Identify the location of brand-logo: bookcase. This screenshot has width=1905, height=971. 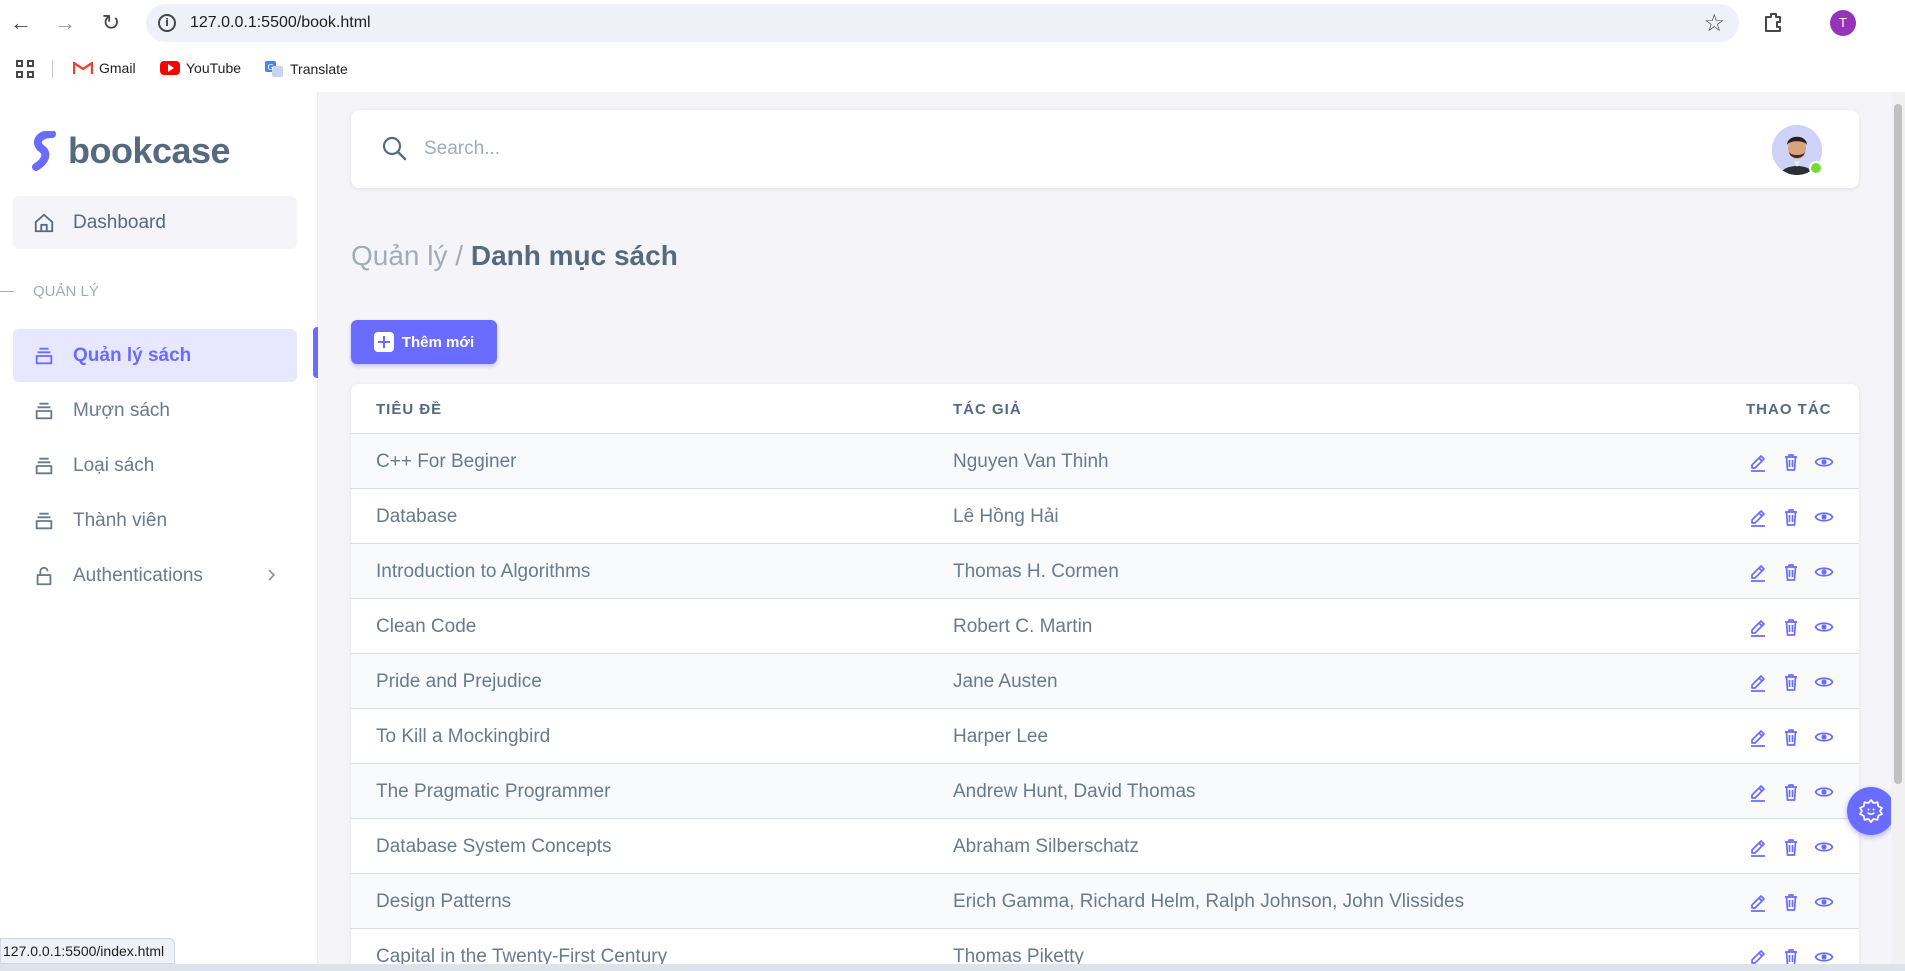
(130, 151).